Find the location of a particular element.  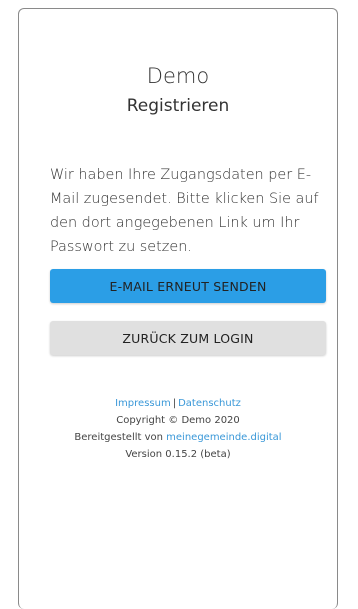

app-title: Demo is located at coordinates (178, 76).